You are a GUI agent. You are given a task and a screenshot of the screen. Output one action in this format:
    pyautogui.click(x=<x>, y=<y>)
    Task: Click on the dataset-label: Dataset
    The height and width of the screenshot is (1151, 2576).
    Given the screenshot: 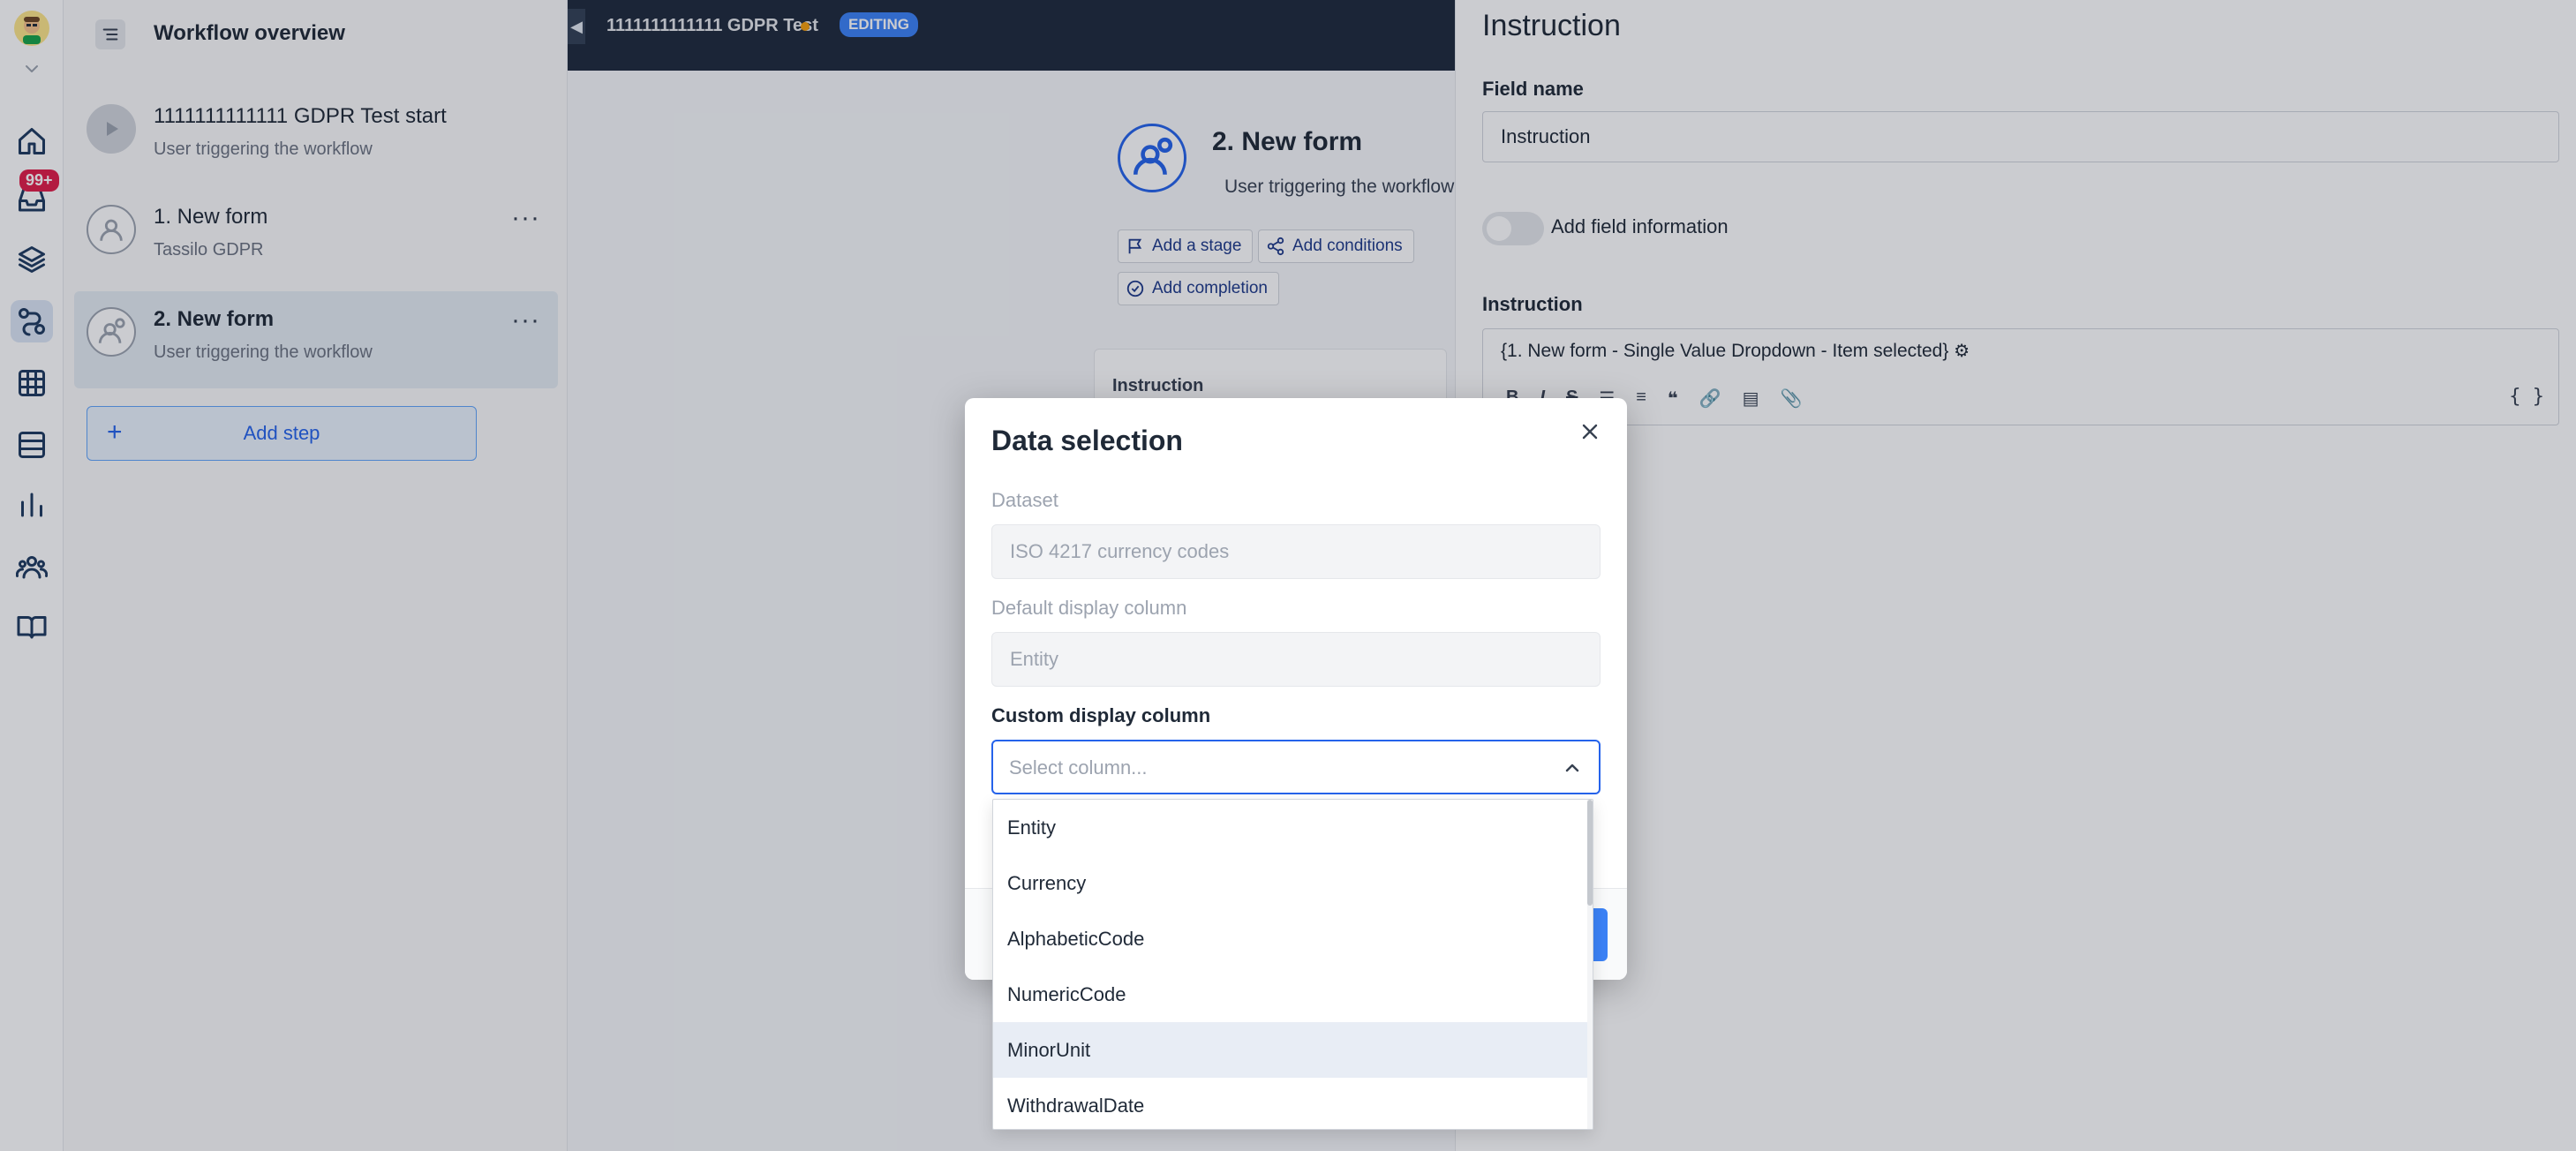 What is the action you would take?
    pyautogui.click(x=1025, y=500)
    